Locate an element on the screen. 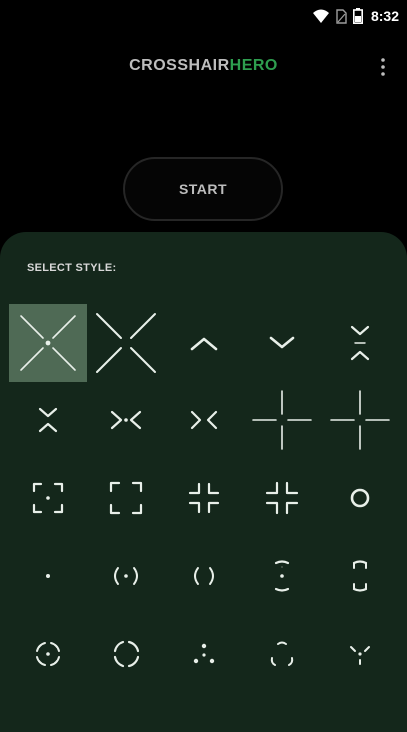 The height and width of the screenshot is (732, 407). style-option-dot is located at coordinates (48, 576).